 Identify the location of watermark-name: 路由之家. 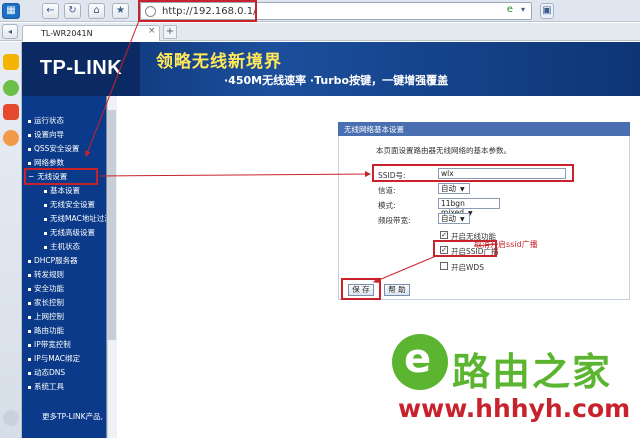
(532, 372).